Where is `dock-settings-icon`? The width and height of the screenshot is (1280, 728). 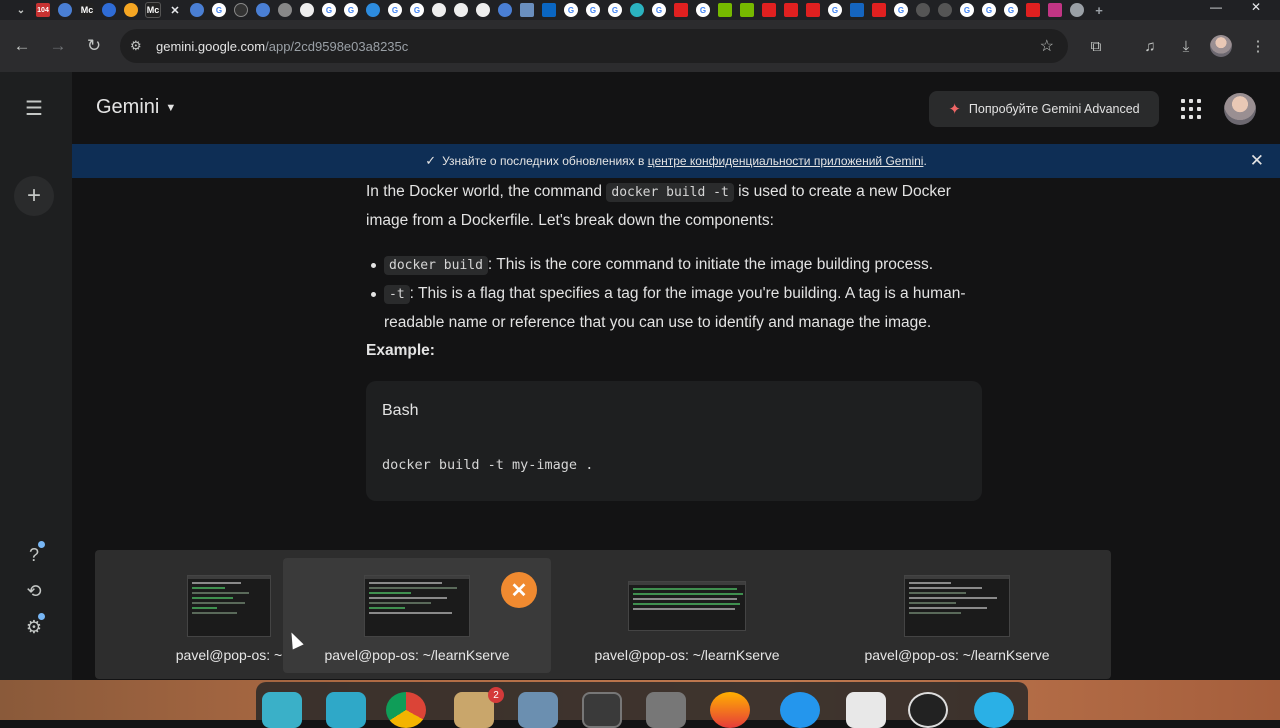 dock-settings-icon is located at coordinates (666, 710).